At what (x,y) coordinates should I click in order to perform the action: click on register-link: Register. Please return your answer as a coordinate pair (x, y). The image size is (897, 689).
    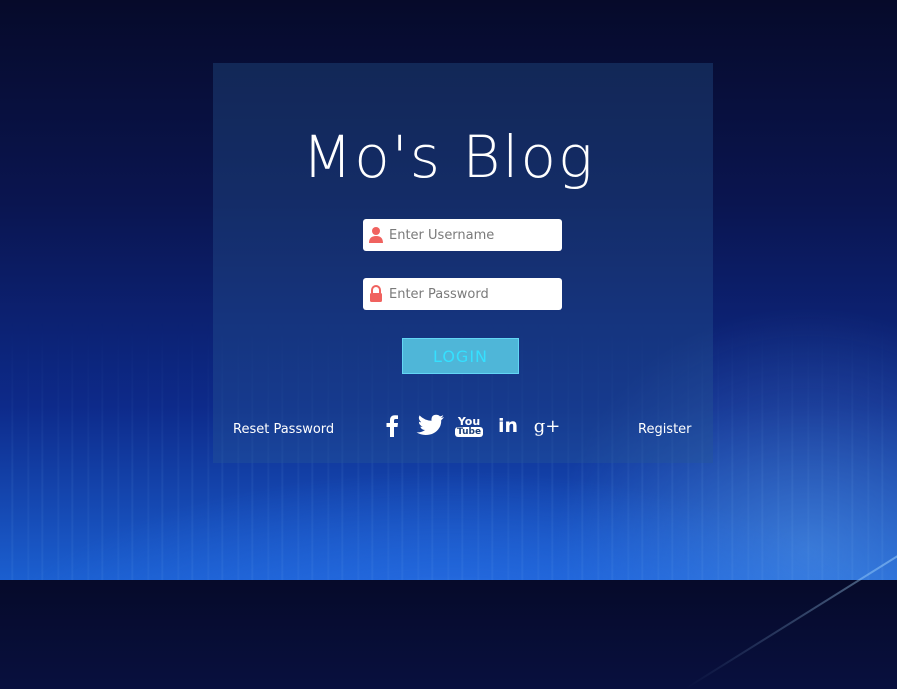
    Looking at the image, I should click on (665, 429).